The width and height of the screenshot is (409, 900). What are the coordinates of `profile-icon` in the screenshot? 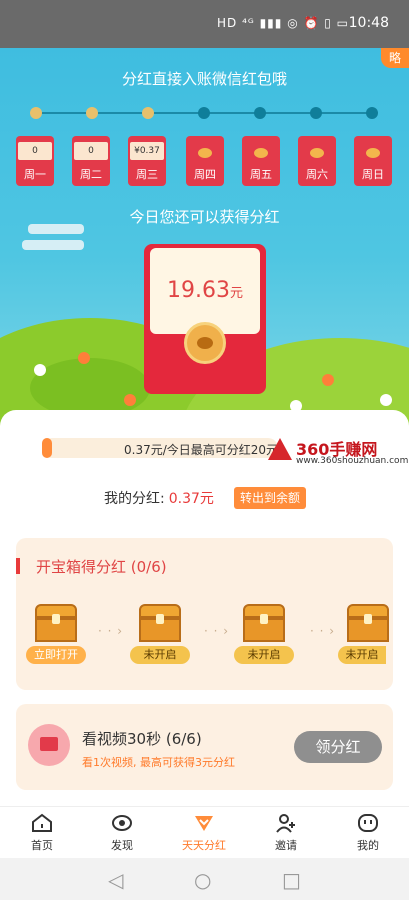 It's located at (368, 823).